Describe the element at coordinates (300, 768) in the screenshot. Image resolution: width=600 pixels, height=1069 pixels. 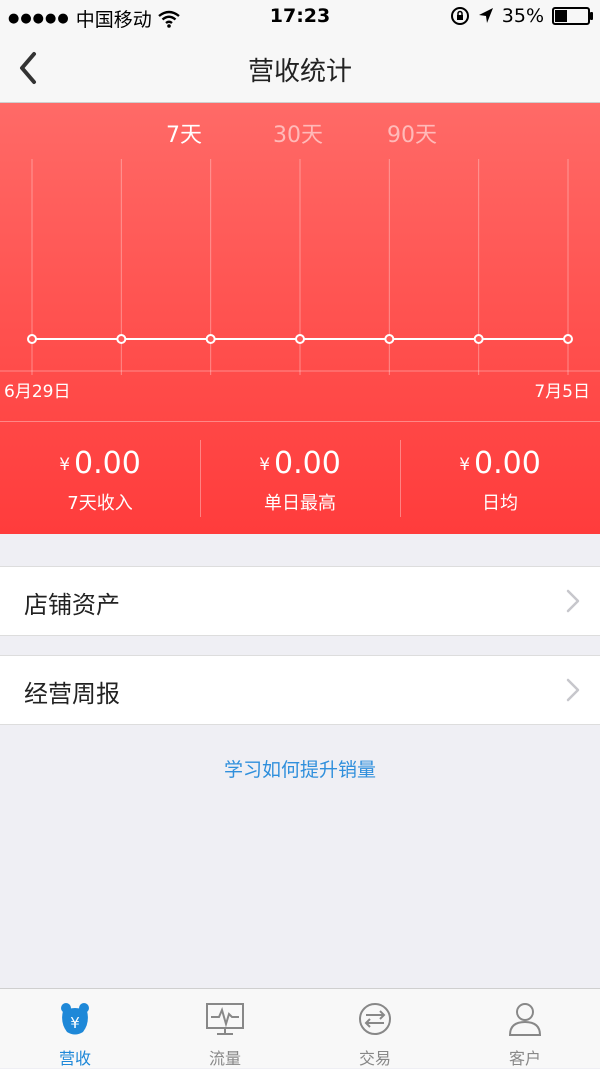
I see `learn-boost-sales-link: 学习如何提升销量` at that location.